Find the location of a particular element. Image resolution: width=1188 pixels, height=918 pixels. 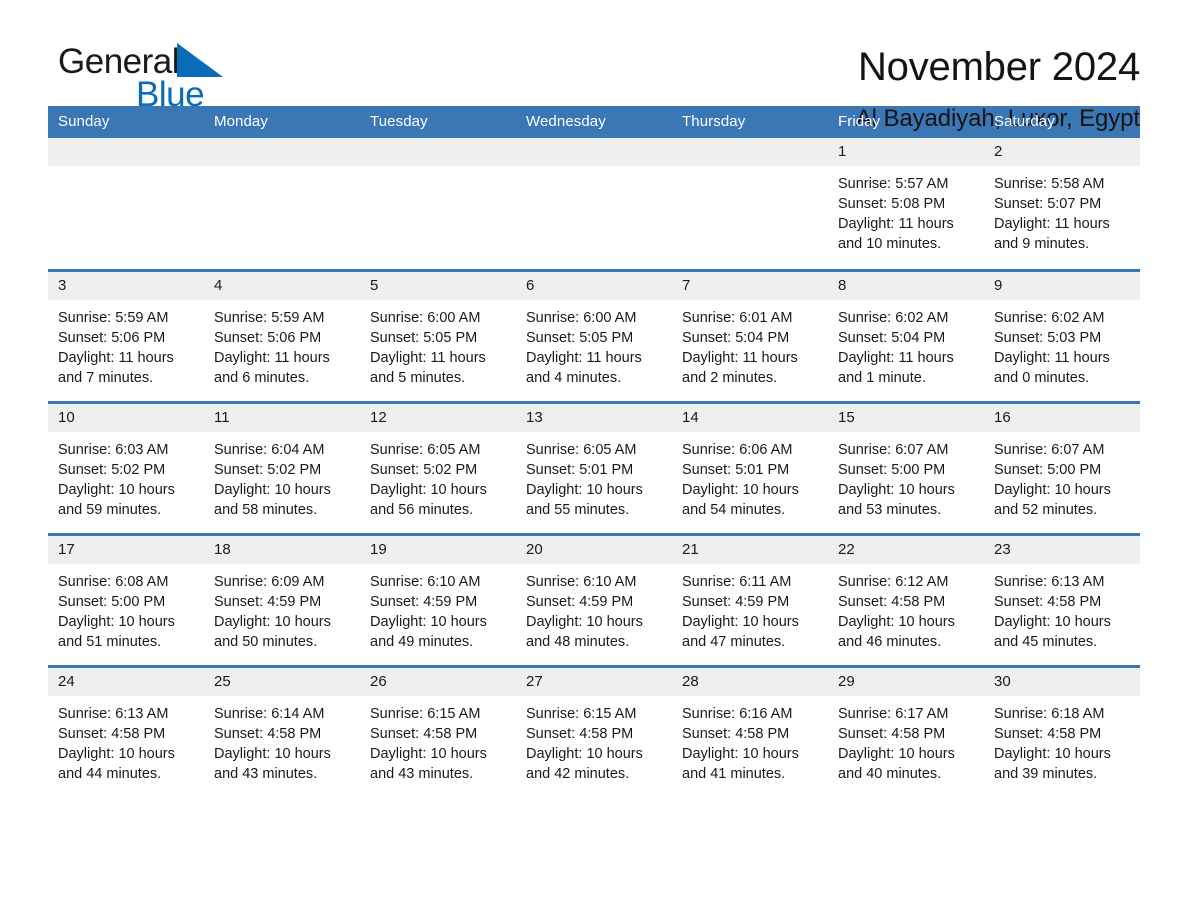

brand-name-blue: Blue is located at coordinates (170, 94).